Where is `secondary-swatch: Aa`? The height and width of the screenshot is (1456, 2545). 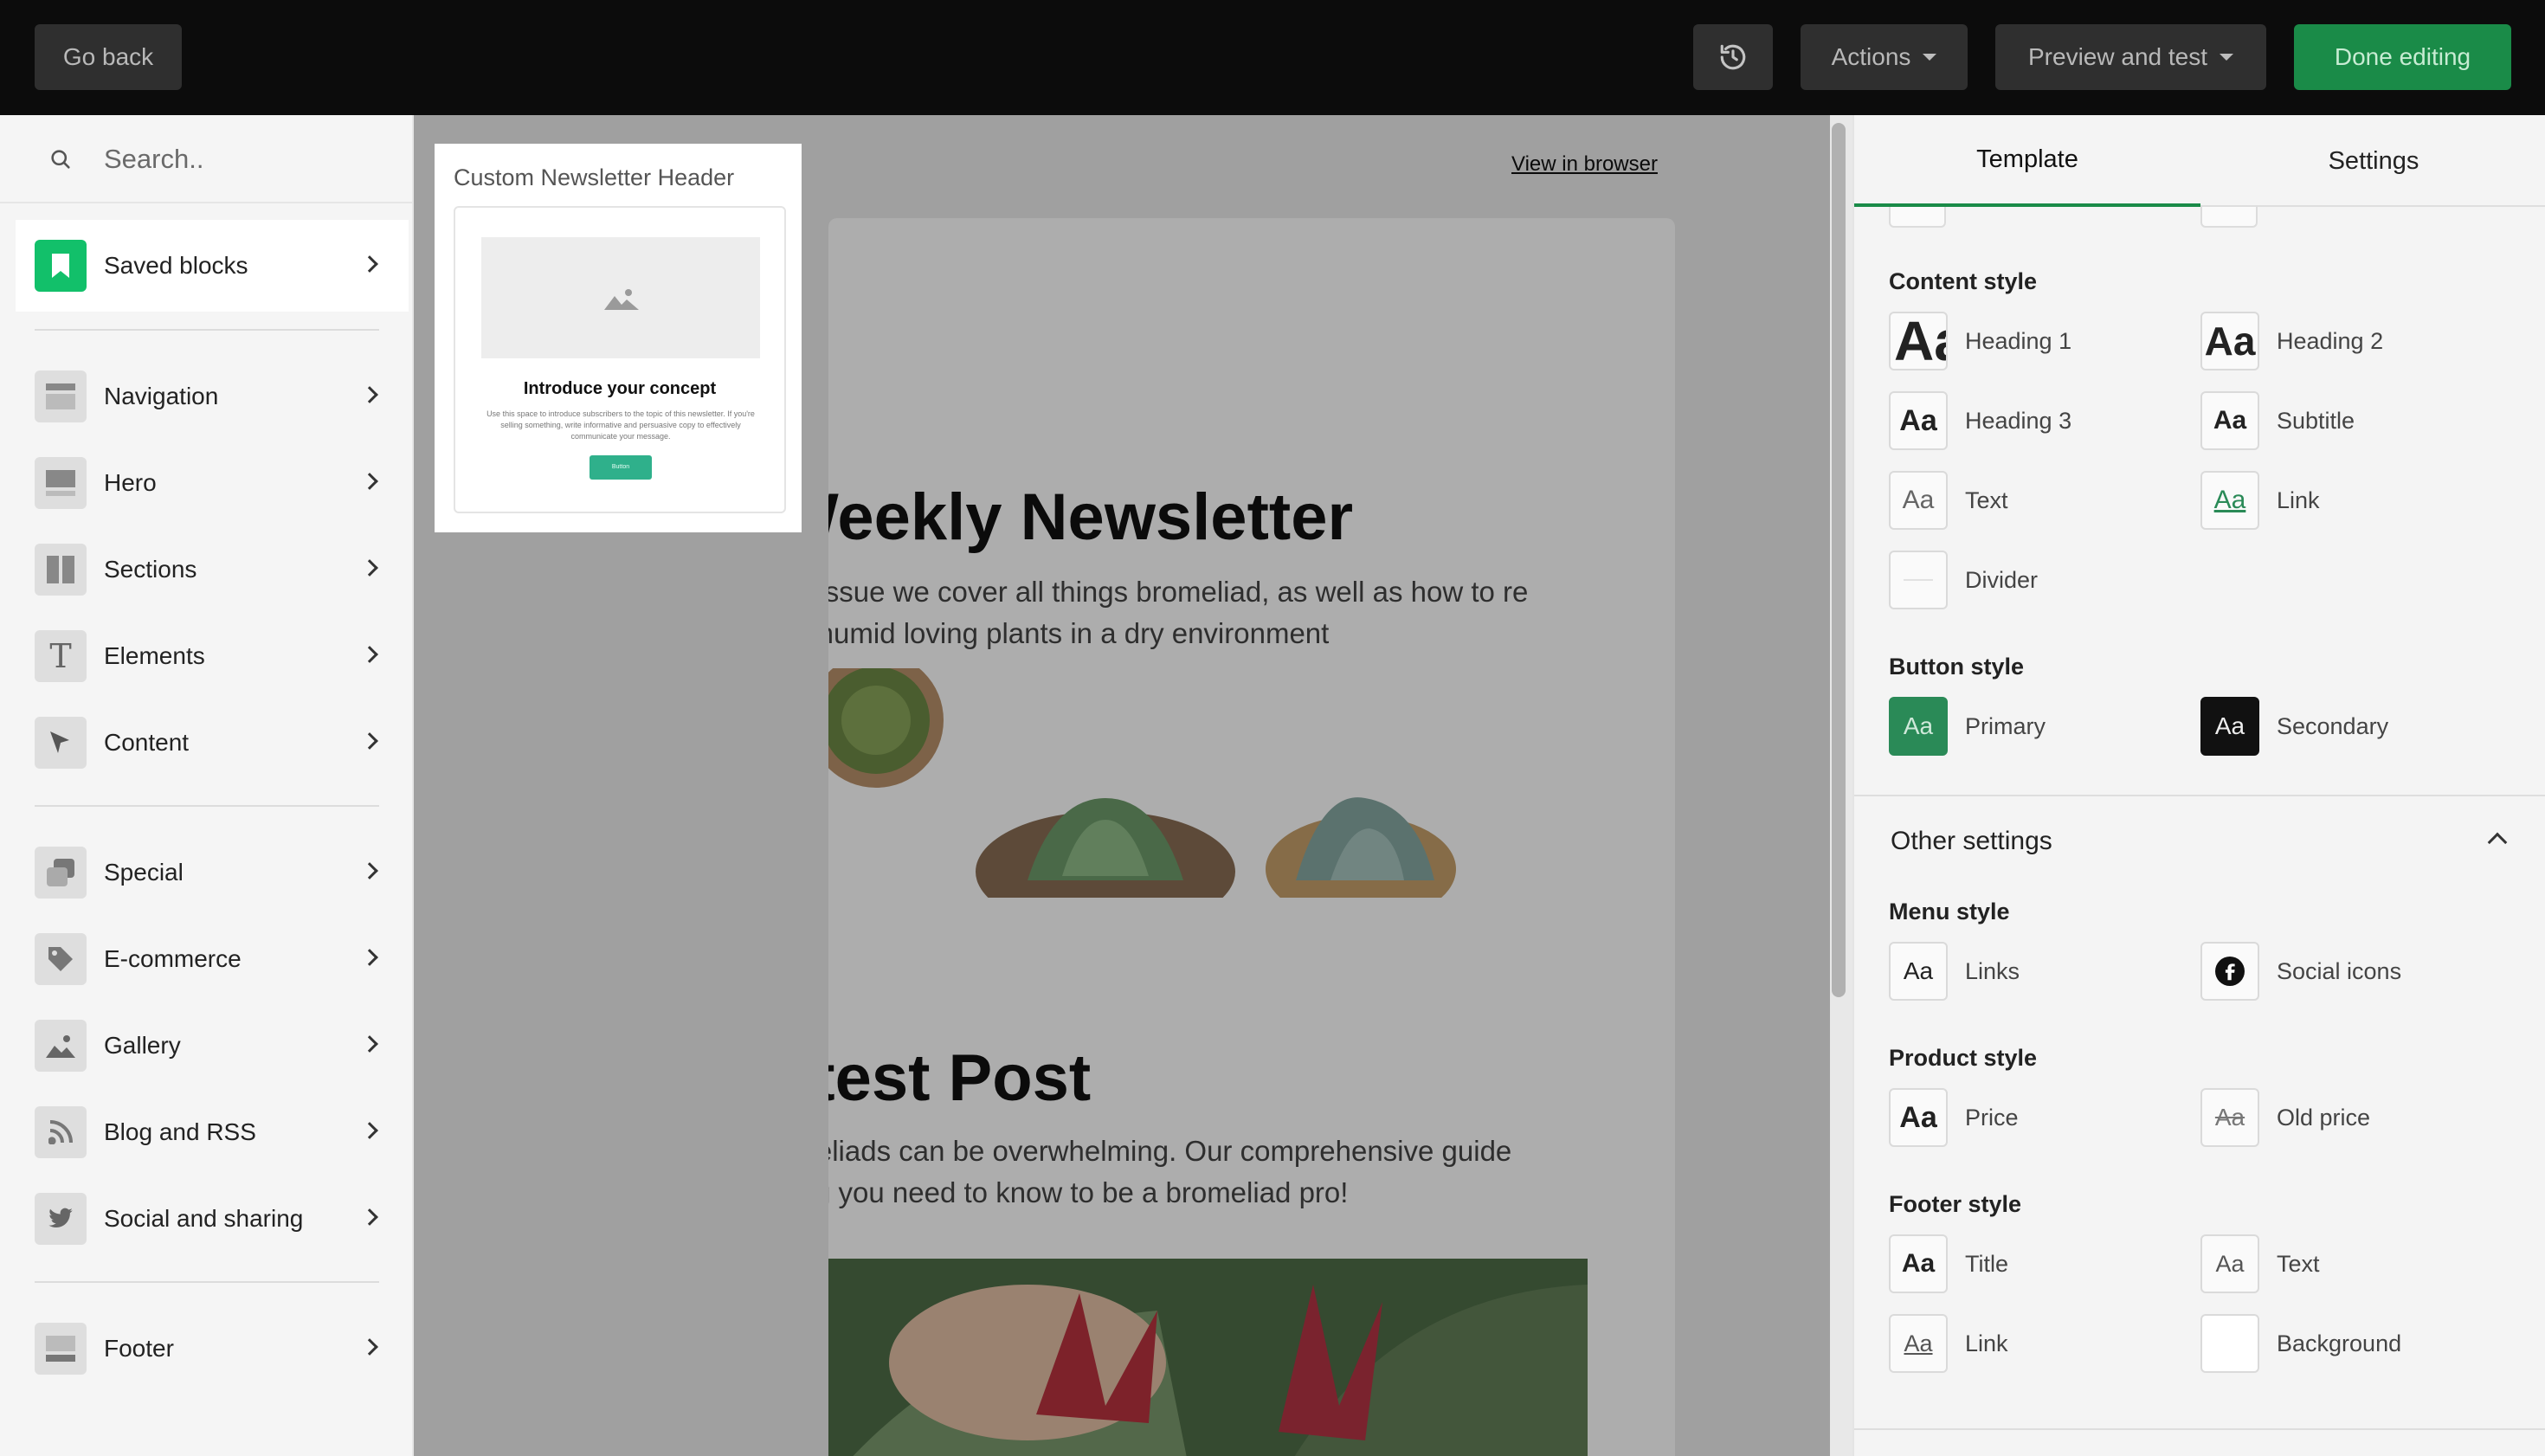 secondary-swatch: Aa is located at coordinates (2230, 726).